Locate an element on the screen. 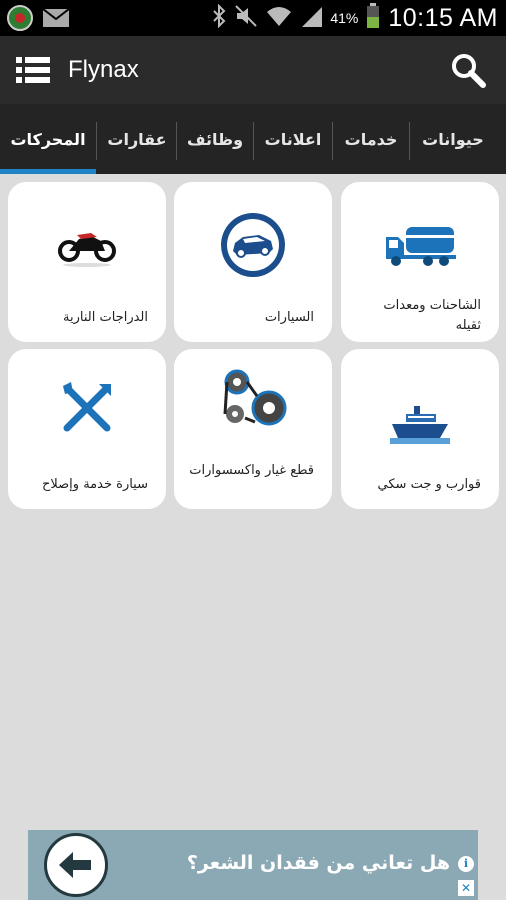  tools-icon is located at coordinates (87, 408).